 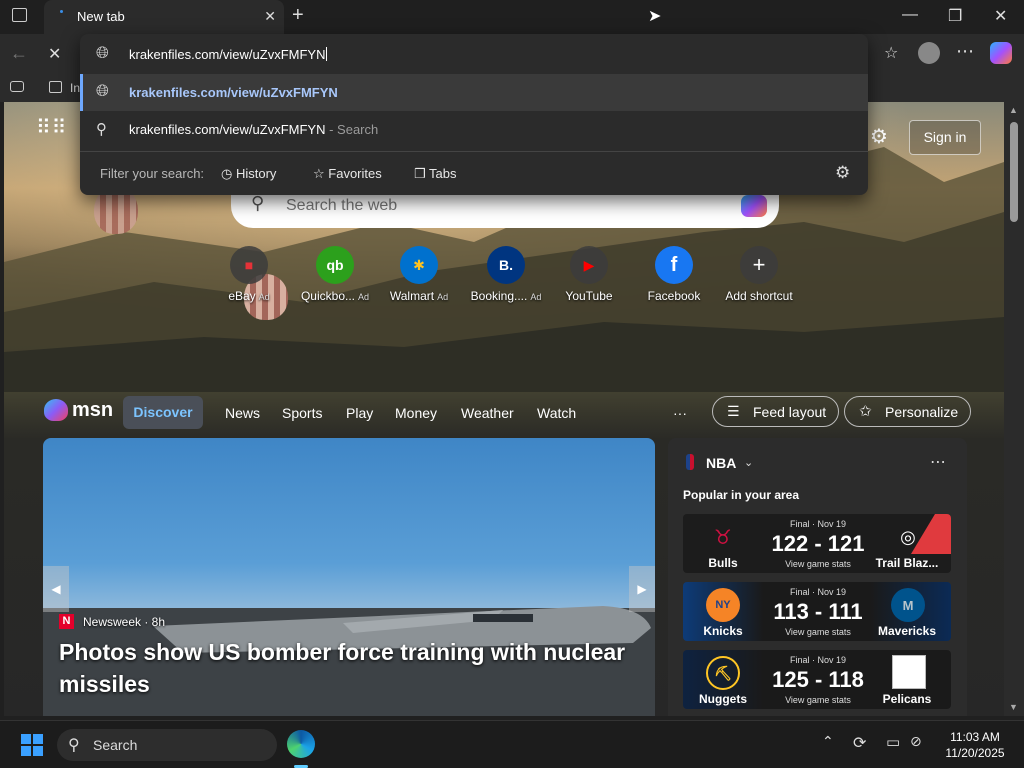 What do you see at coordinates (319, 173) in the screenshot?
I see `star-icon: ☆` at bounding box center [319, 173].